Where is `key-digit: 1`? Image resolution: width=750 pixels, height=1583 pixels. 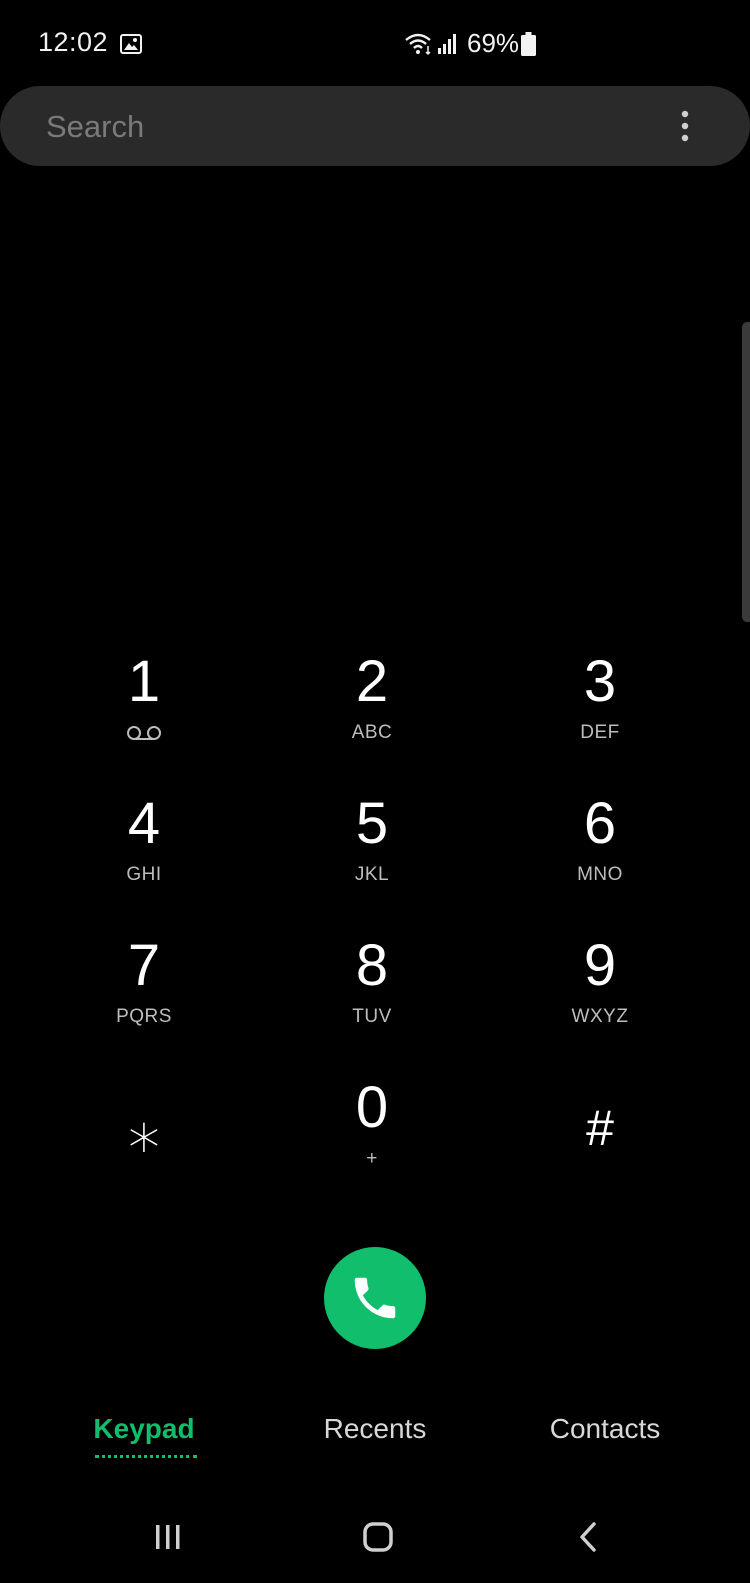
key-digit: 1 is located at coordinates (144, 681).